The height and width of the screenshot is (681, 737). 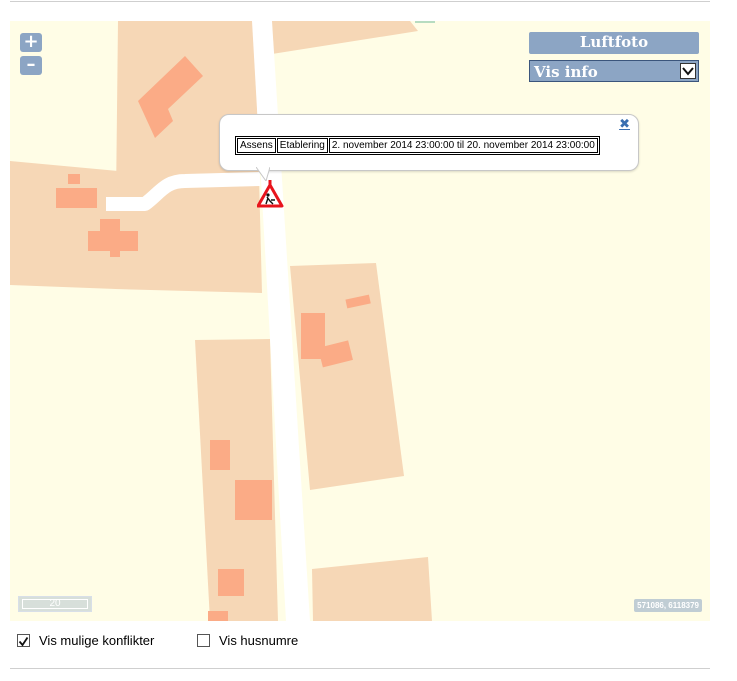 What do you see at coordinates (302, 145) in the screenshot?
I see `popup-type: Etablering` at bounding box center [302, 145].